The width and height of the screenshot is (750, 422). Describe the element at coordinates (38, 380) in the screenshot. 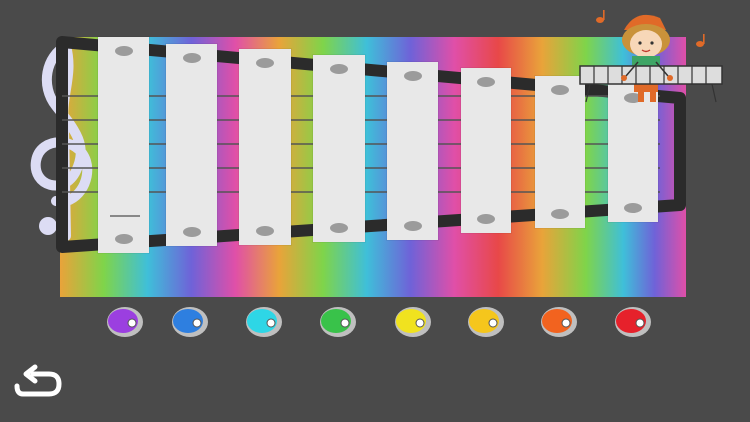

I see `return-icon` at that location.